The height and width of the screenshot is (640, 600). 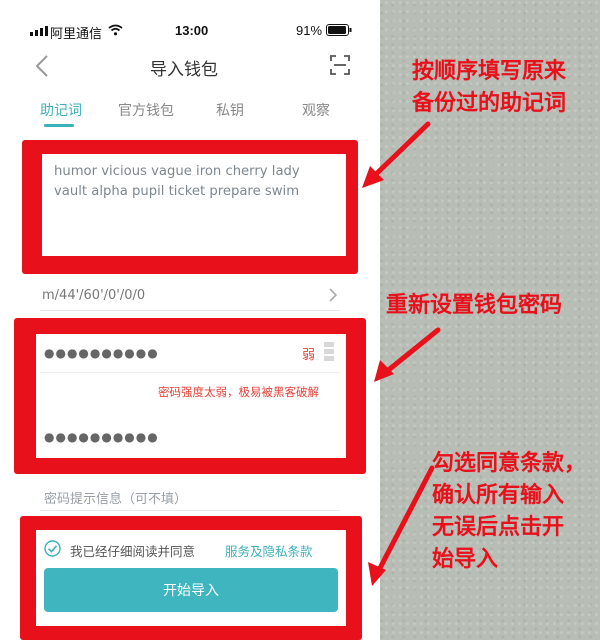 What do you see at coordinates (405, 520) in the screenshot?
I see `arrow-to-button` at bounding box center [405, 520].